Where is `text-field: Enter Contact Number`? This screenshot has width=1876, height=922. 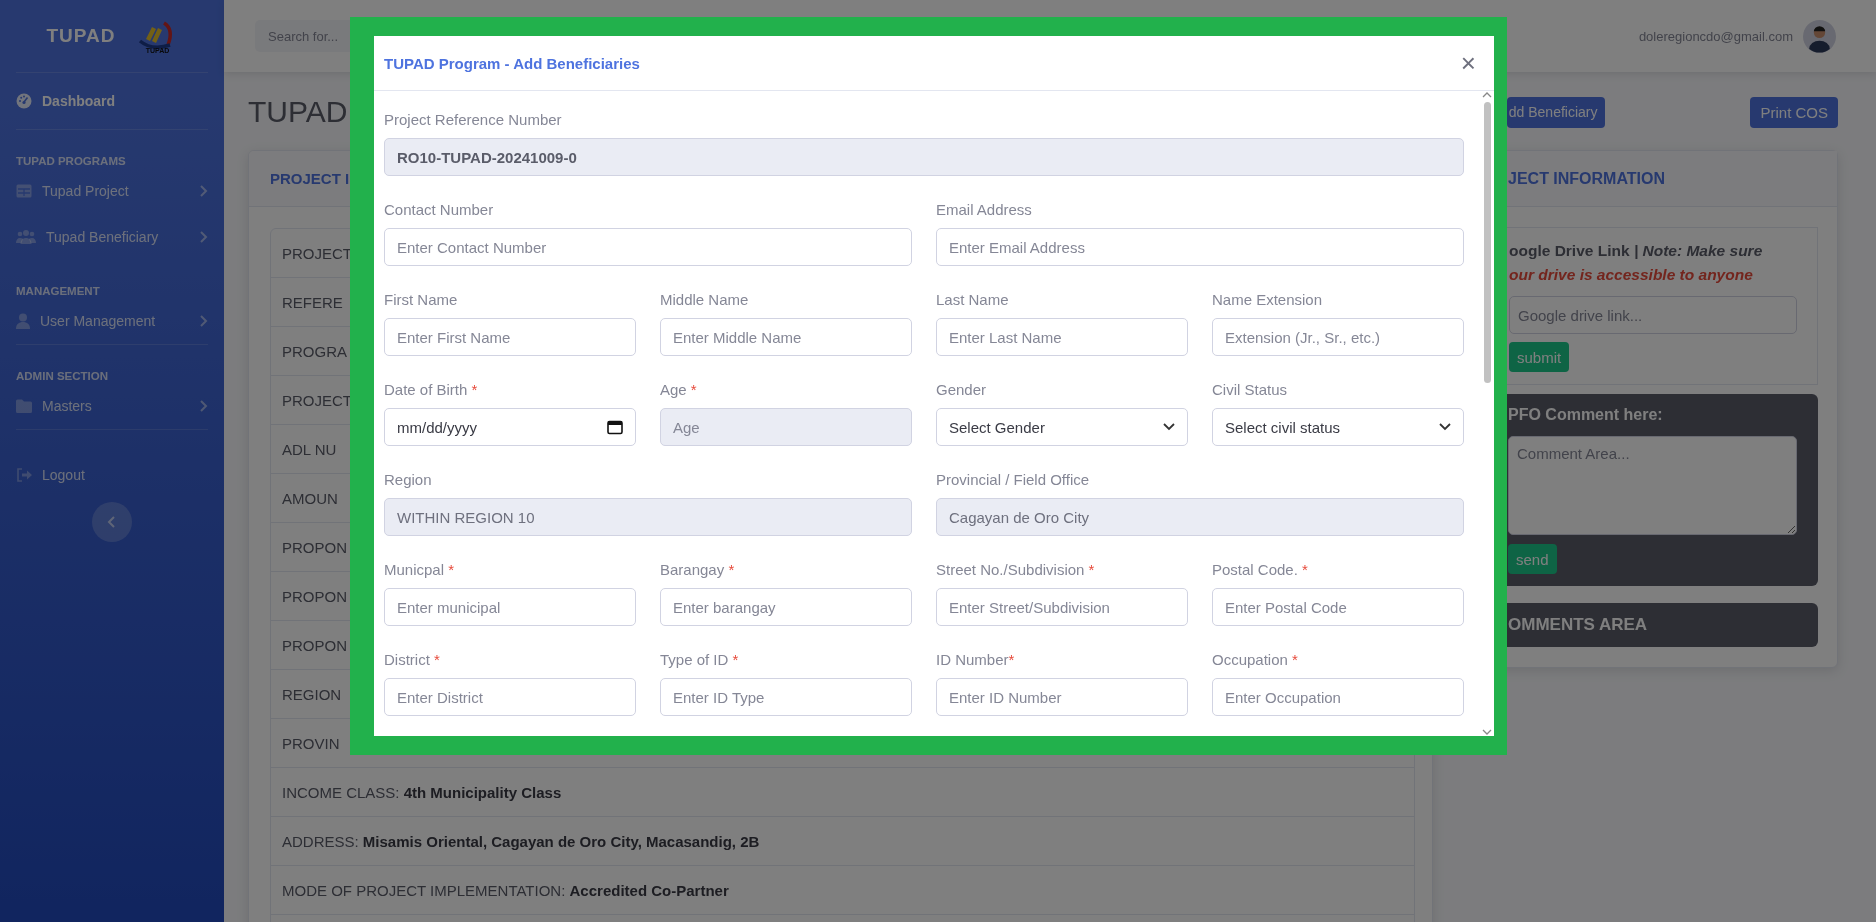 text-field: Enter Contact Number is located at coordinates (648, 247).